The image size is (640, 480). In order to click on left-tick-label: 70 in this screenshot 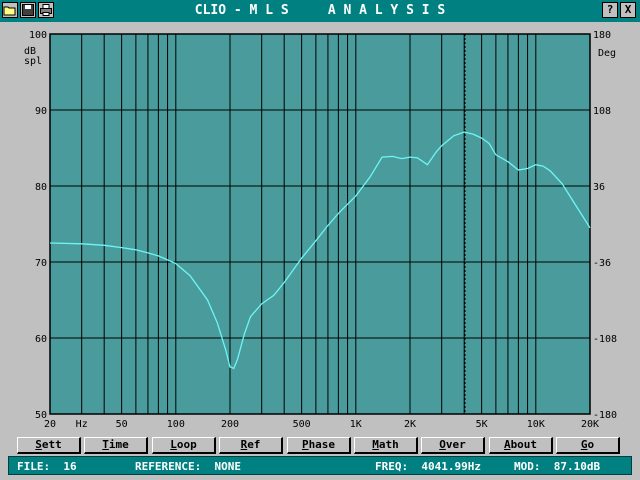, I will do `click(41, 263)`.